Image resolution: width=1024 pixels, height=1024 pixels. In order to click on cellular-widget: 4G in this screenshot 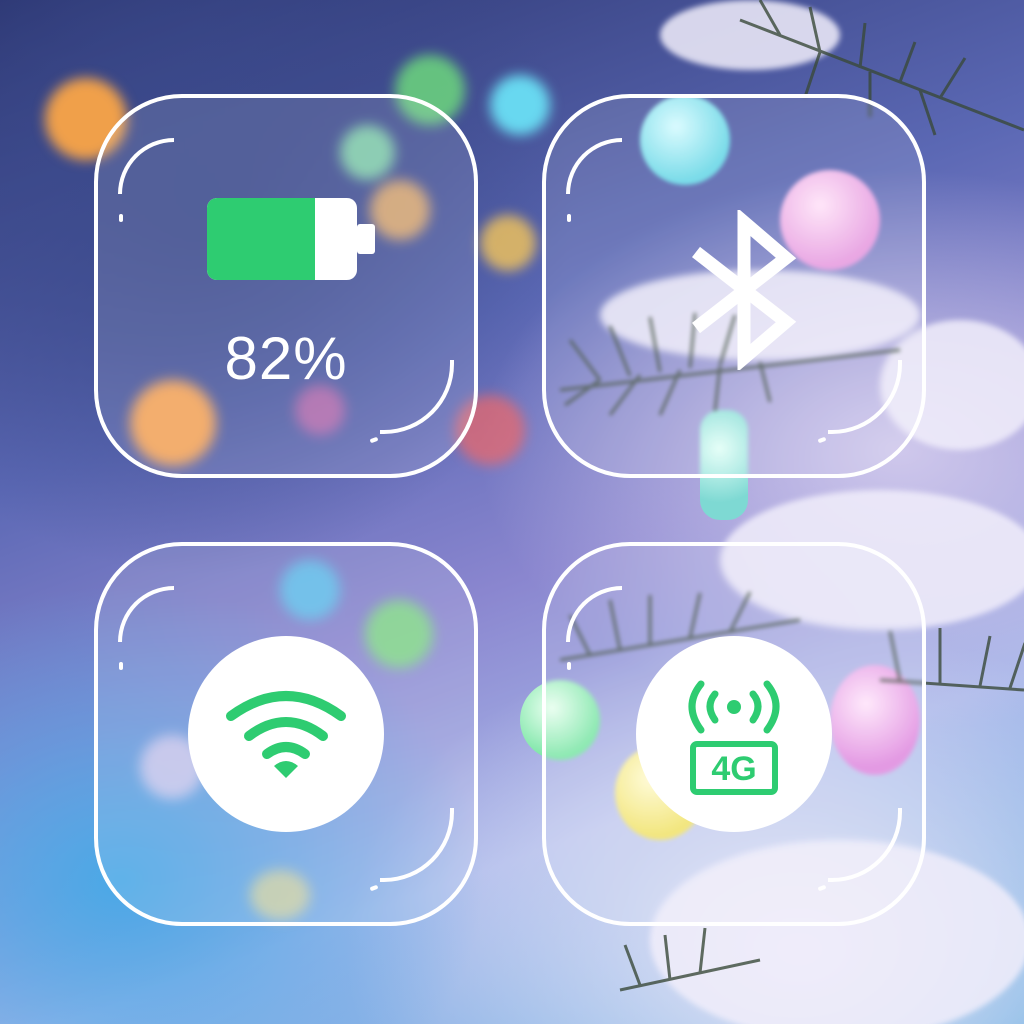, I will do `click(734, 734)`.